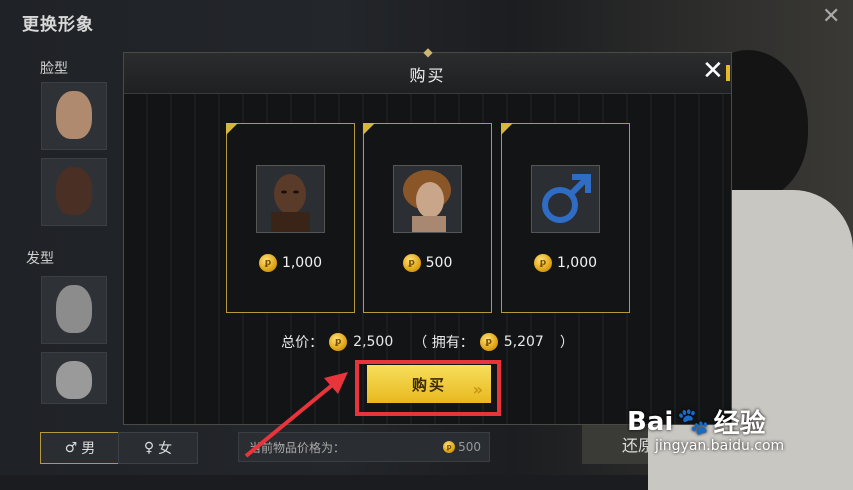 The height and width of the screenshot is (490, 853). I want to click on hair-section-label: 发型, so click(40, 259).